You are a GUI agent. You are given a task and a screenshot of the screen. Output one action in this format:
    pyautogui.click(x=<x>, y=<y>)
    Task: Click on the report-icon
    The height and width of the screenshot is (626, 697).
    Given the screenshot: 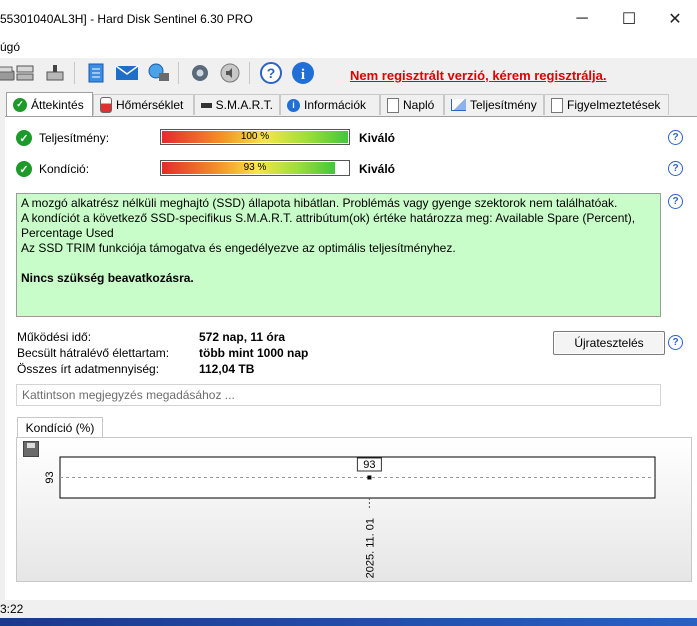 What is the action you would take?
    pyautogui.click(x=96, y=73)
    